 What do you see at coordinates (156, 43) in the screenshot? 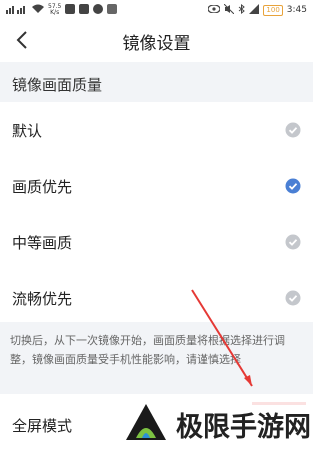
I see `page-title: 镜像设置` at bounding box center [156, 43].